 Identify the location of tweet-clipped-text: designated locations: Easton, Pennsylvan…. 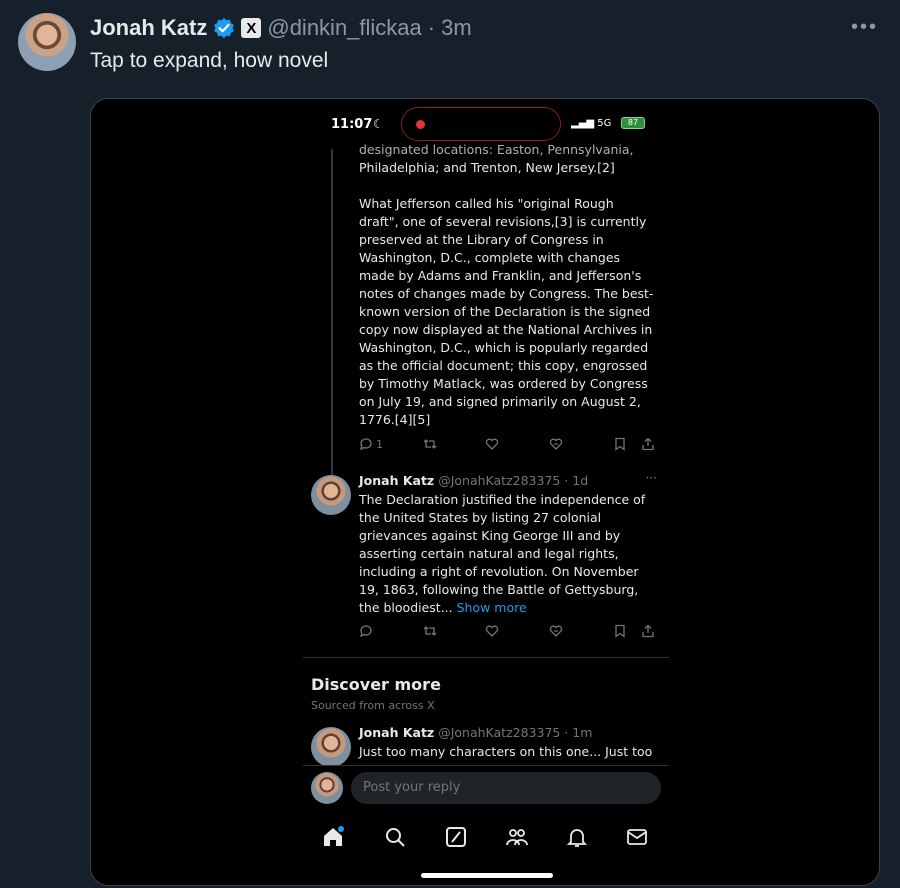
(507, 159).